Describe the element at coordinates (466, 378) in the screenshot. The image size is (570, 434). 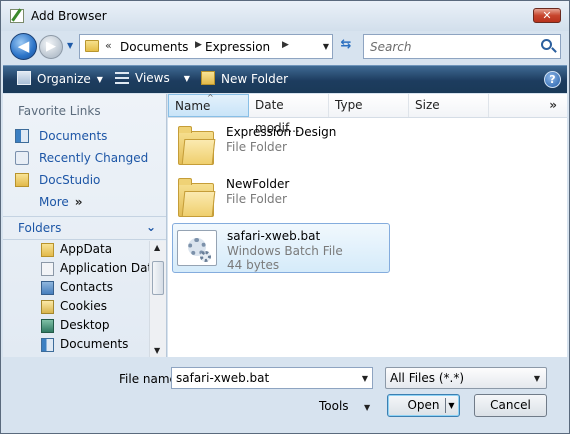
I see `file-type-filter: All Files (*.*) ▼` at that location.